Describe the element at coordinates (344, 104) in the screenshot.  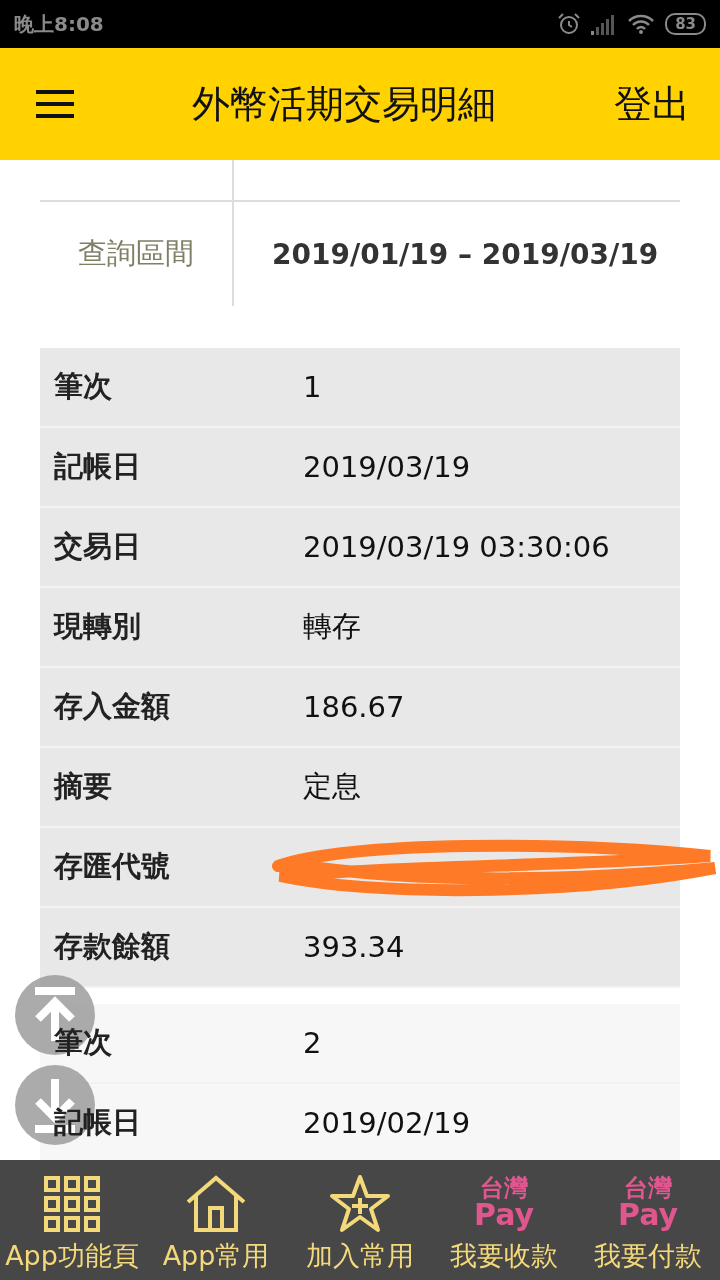
I see `page-title: 外幣活期交易明細` at that location.